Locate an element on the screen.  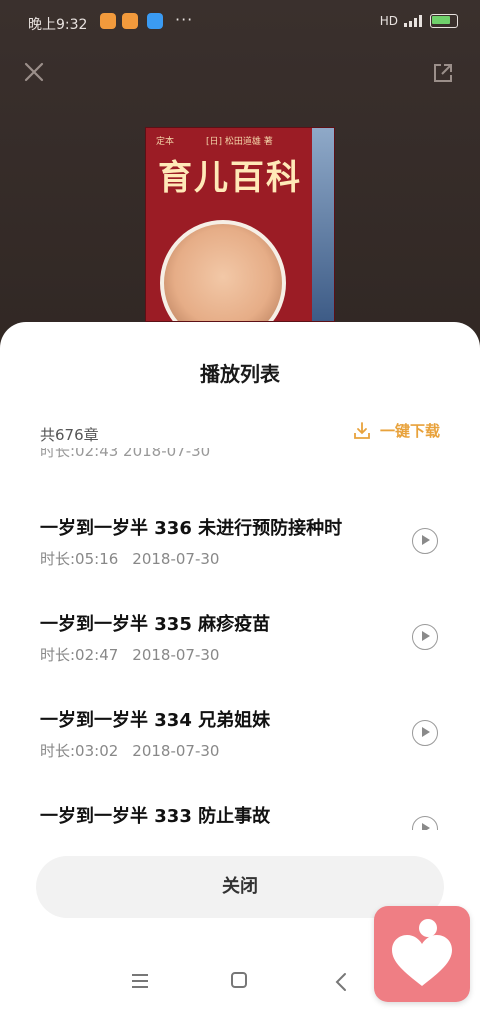
status-right: HD is located at coordinates (419, 21).